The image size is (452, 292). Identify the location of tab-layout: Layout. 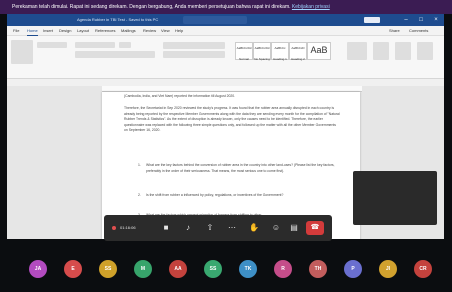
(83, 30).